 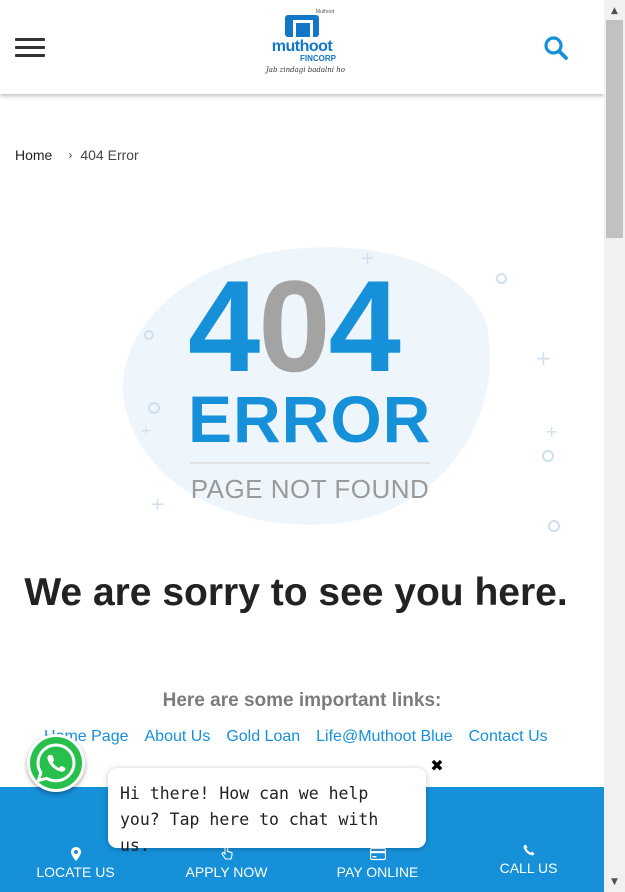 I want to click on nav-label: APPLY NOW, so click(x=226, y=872).